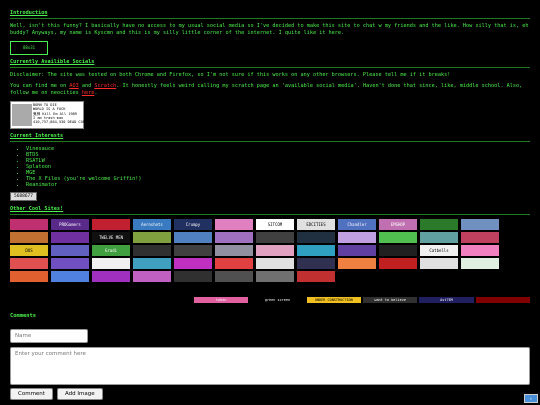 The width and height of the screenshot is (540, 405). I want to click on intro-heading: Introduction, so click(29, 13).